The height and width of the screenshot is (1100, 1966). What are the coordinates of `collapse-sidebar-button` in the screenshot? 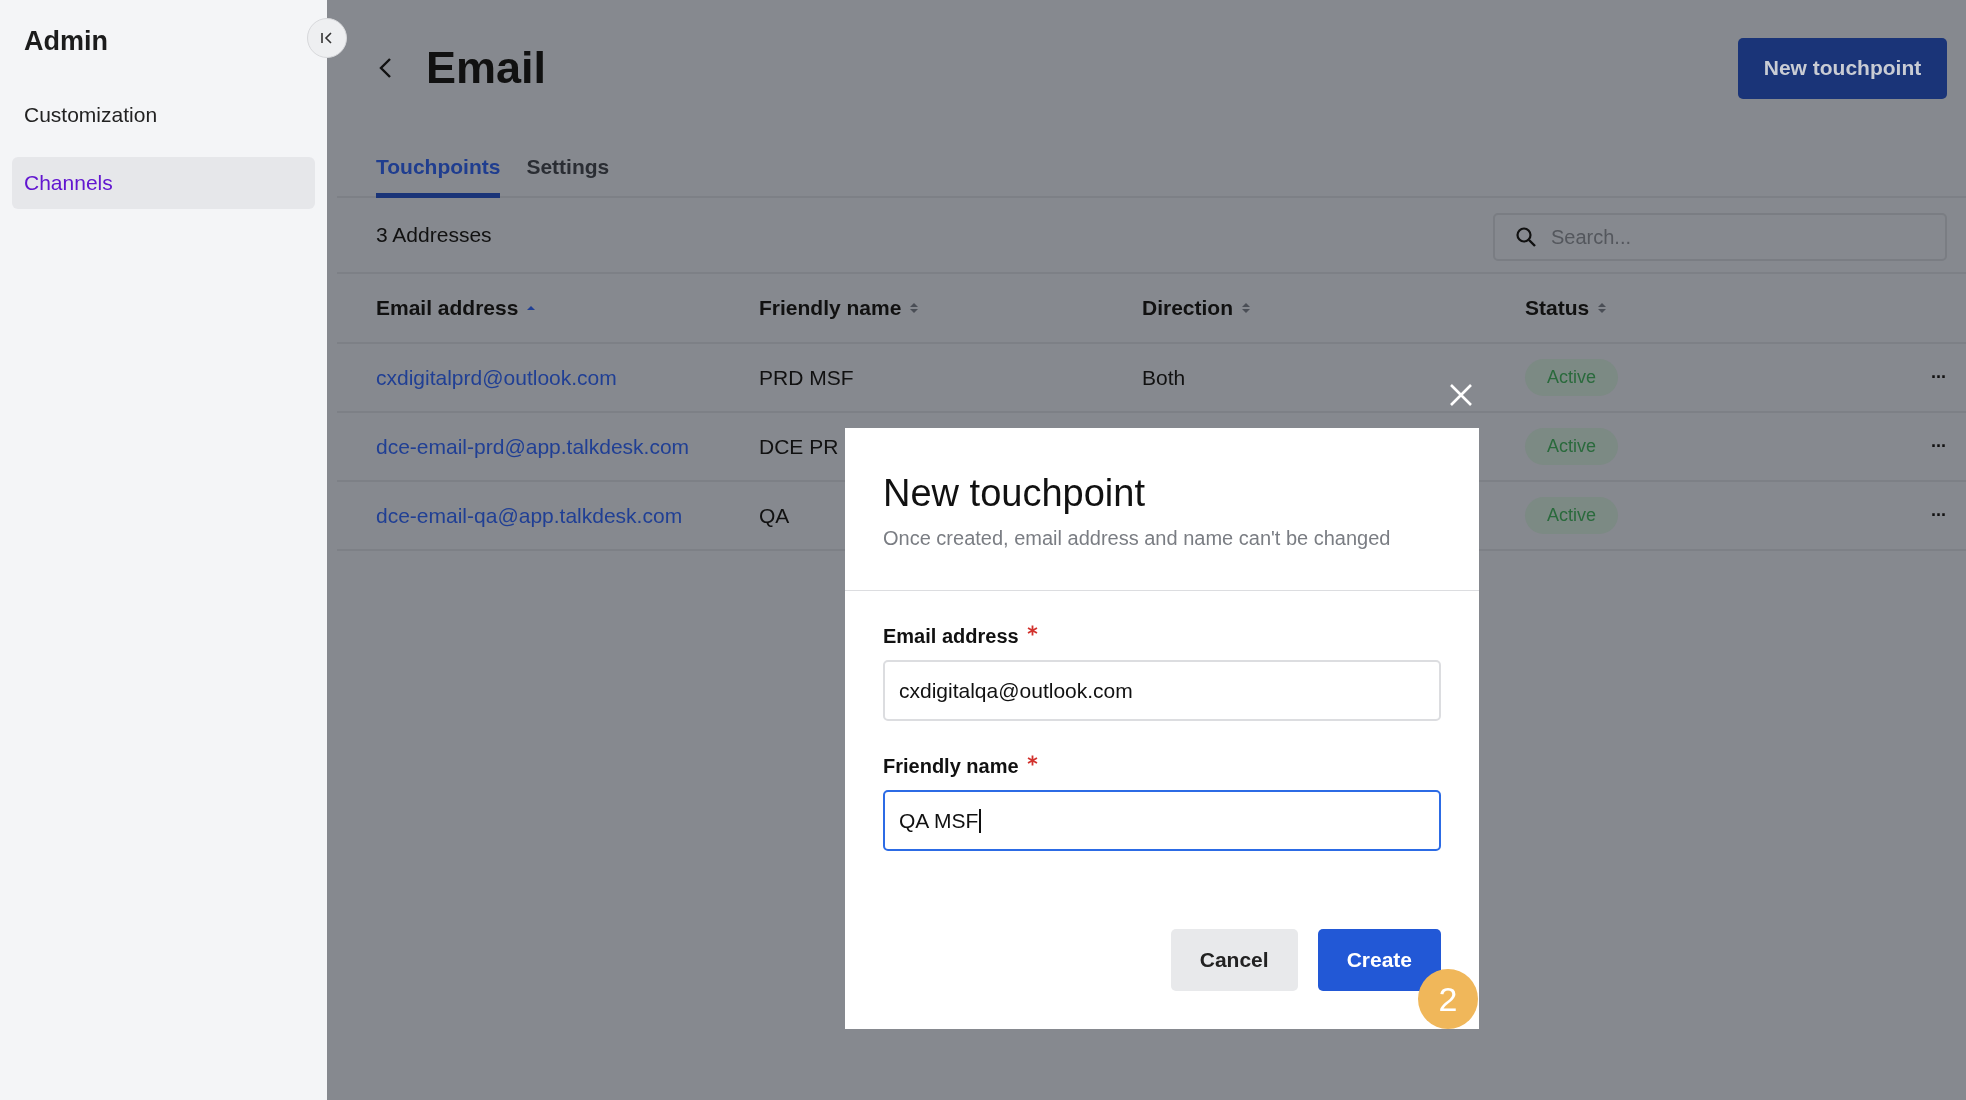 It's located at (327, 38).